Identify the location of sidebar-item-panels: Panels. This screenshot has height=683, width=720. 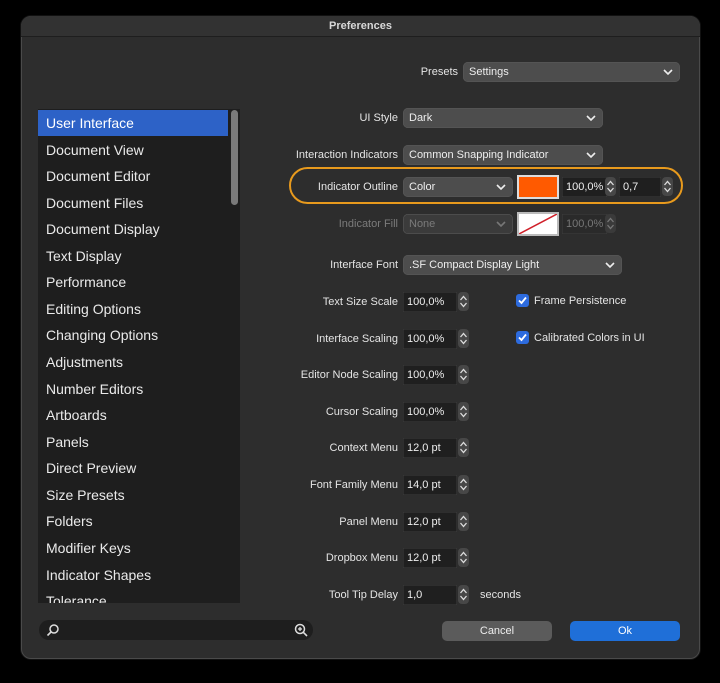
(133, 442).